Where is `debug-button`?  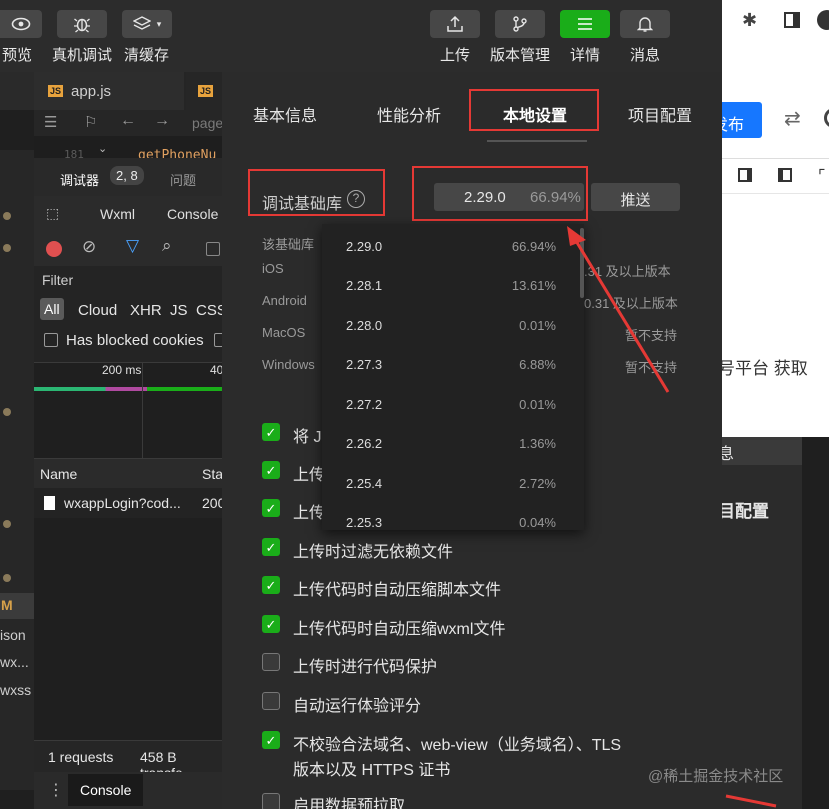
debug-button is located at coordinates (82, 24).